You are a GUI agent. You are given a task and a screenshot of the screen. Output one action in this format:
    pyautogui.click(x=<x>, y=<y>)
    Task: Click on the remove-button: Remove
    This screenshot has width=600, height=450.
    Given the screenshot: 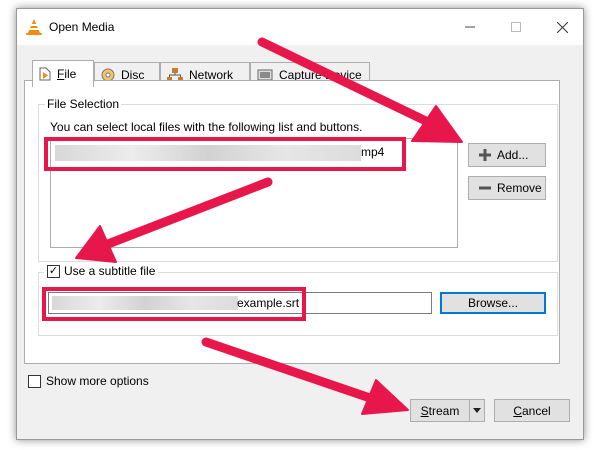 What is the action you would take?
    pyautogui.click(x=507, y=188)
    